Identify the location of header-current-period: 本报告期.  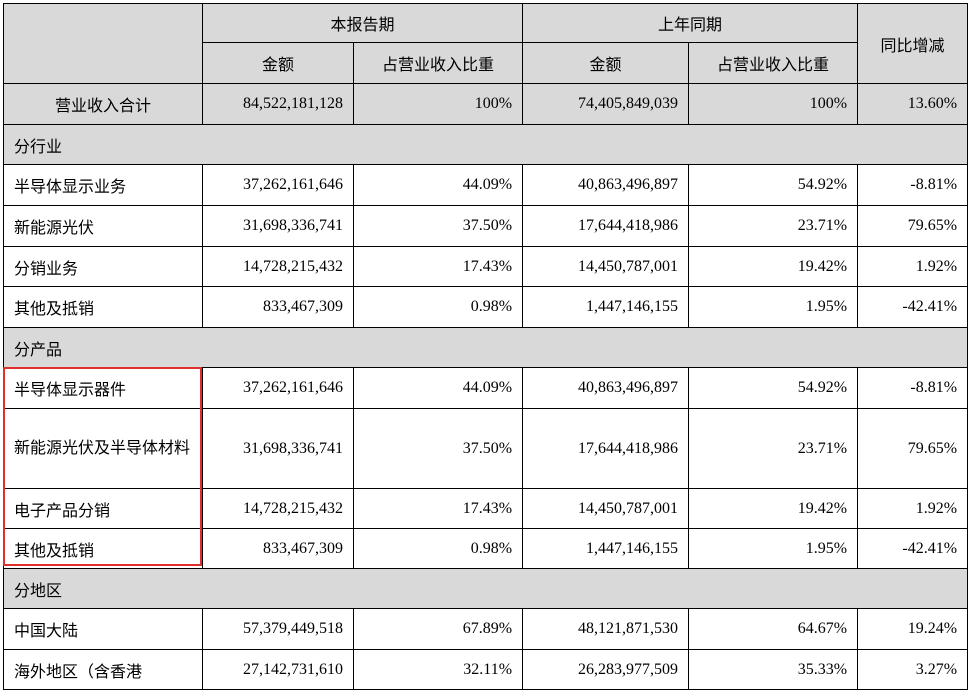
(362, 23).